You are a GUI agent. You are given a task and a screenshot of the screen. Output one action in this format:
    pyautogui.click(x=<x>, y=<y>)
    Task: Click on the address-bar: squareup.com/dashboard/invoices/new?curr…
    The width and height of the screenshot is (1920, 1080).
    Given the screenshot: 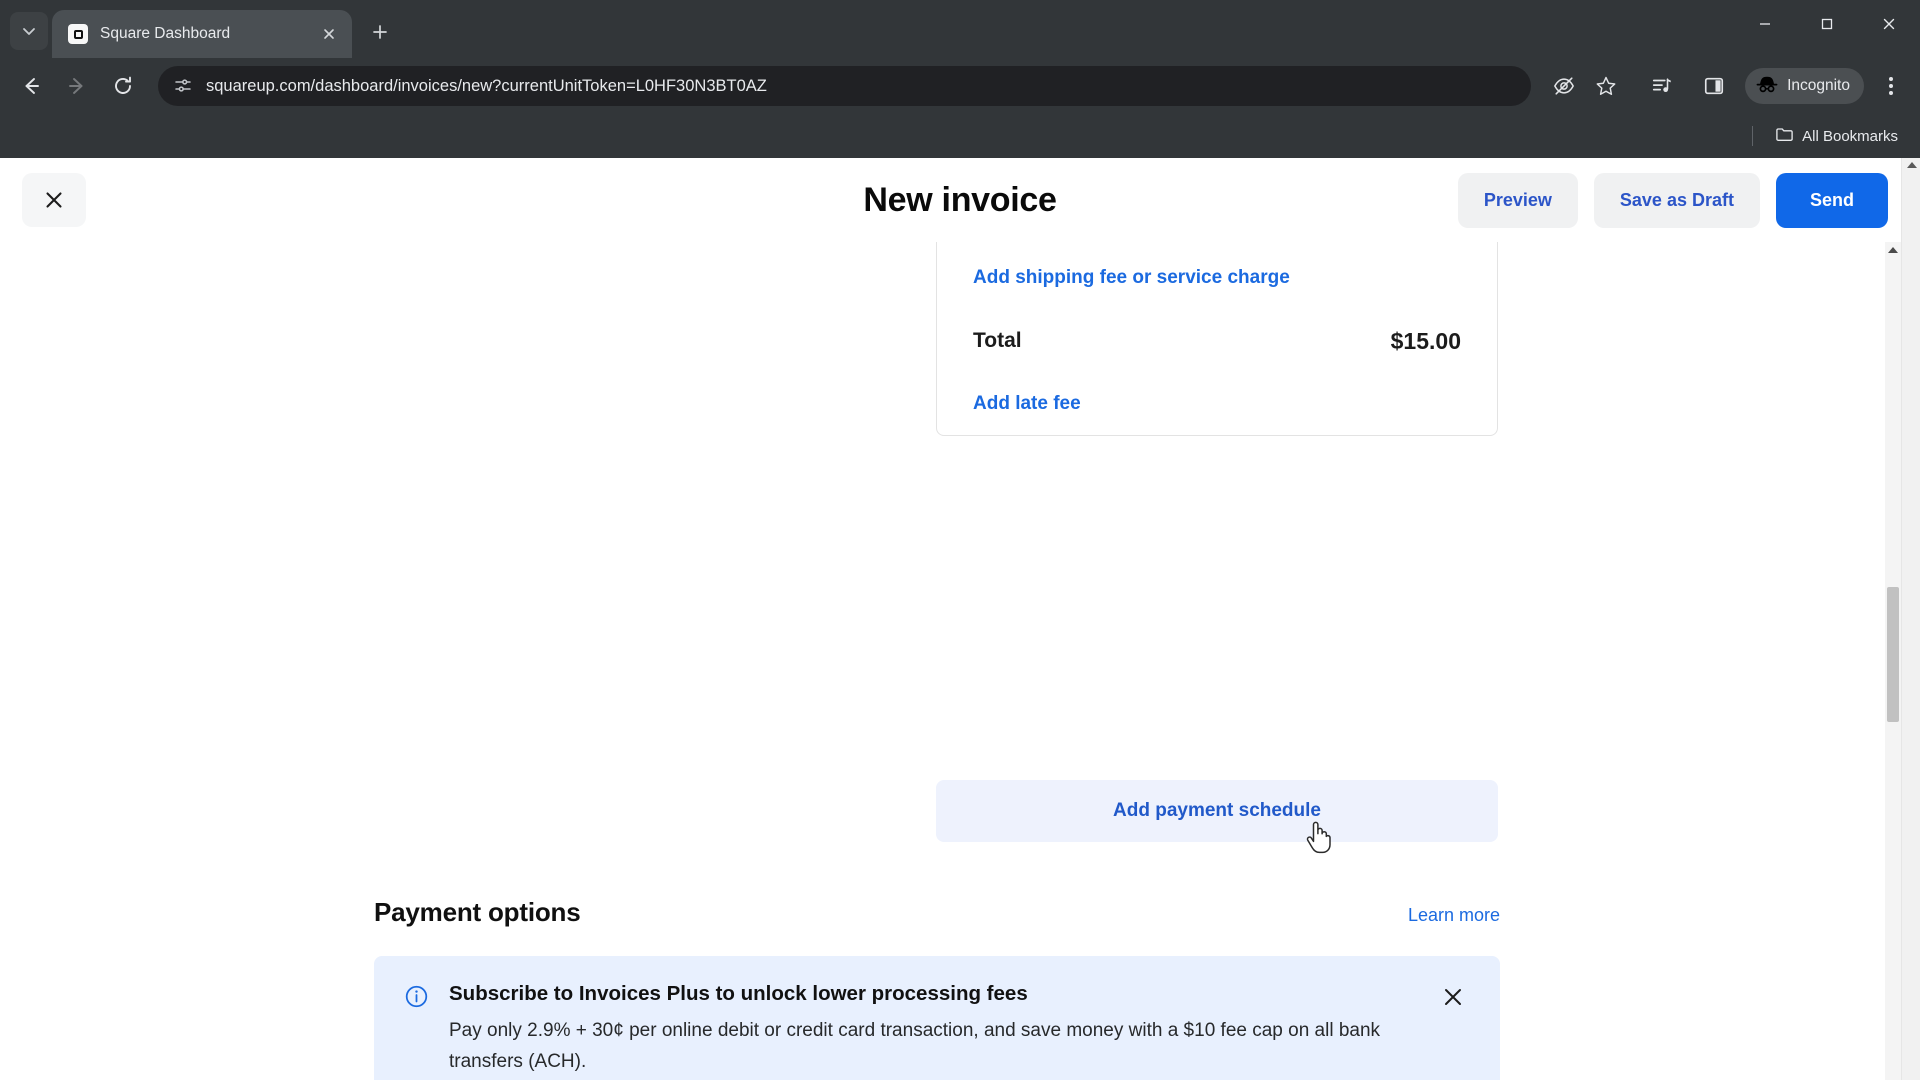 What is the action you would take?
    pyautogui.click(x=845, y=86)
    